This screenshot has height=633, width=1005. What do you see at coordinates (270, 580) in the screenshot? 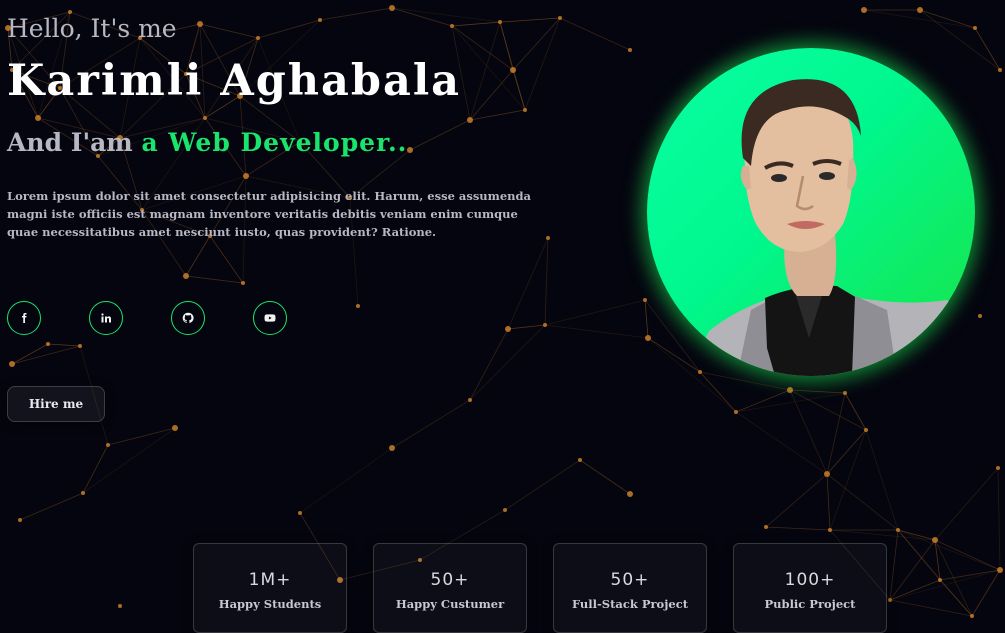
I see `stat-value: 1M+` at bounding box center [270, 580].